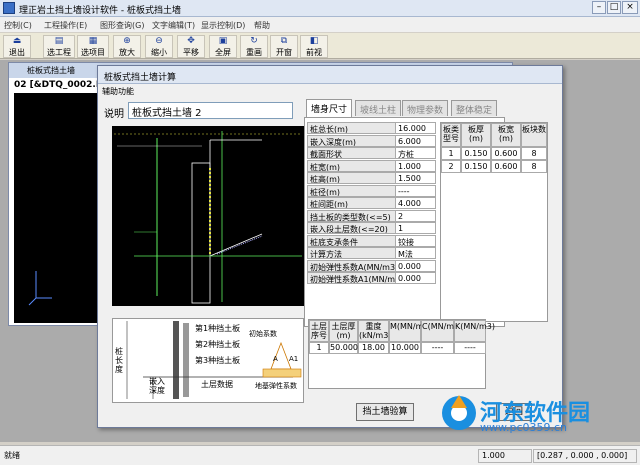 The width and height of the screenshot is (640, 465). Describe the element at coordinates (320, 8) in the screenshot. I see `title-bar: 理正岩土挡土墙设计软件 - 桩板式挡土墙 – □ ×` at that location.